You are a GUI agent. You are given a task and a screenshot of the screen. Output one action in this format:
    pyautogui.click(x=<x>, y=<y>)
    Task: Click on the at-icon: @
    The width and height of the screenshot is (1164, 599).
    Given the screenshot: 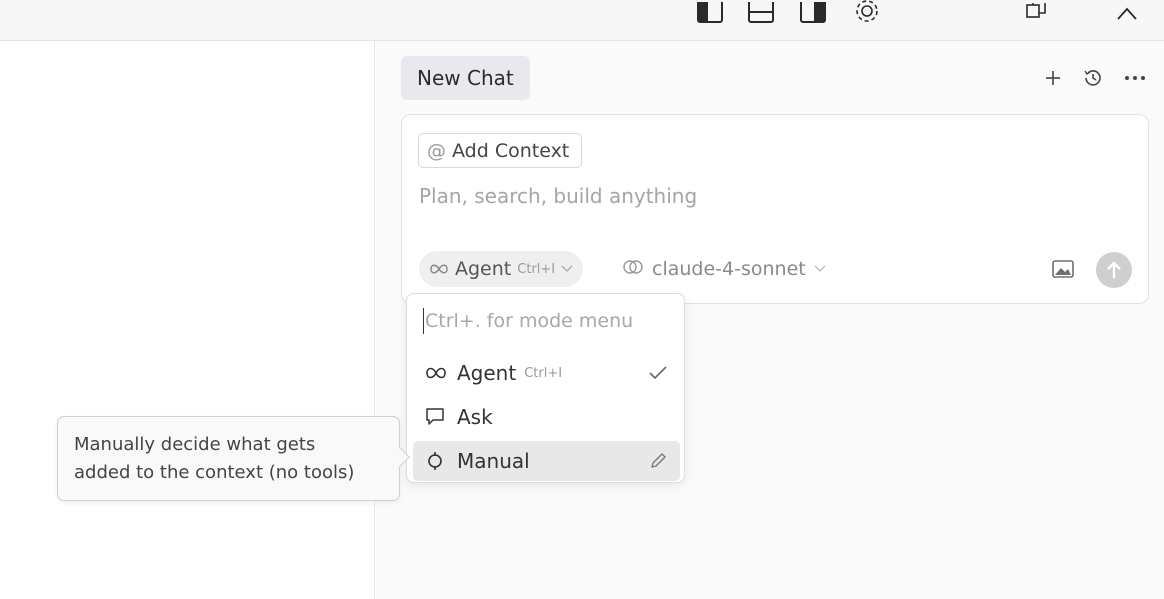 What is the action you would take?
    pyautogui.click(x=436, y=150)
    